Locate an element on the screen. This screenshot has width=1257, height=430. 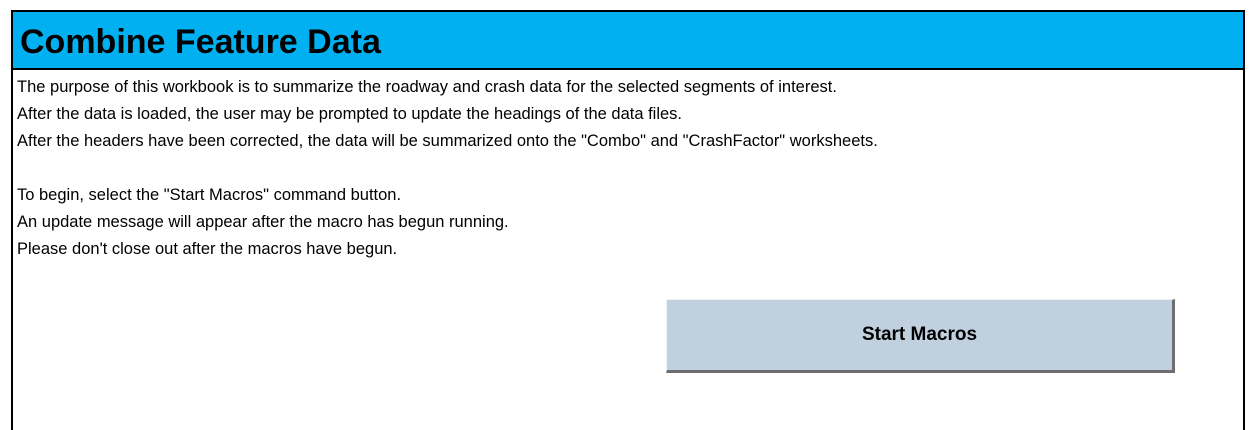
start-macros-button-label: Start Macros is located at coordinates (919, 334).